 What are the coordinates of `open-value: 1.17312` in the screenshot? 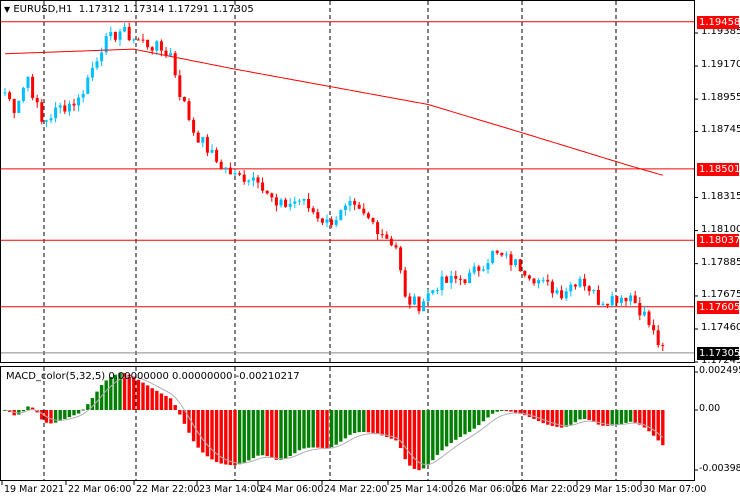 It's located at (99, 9).